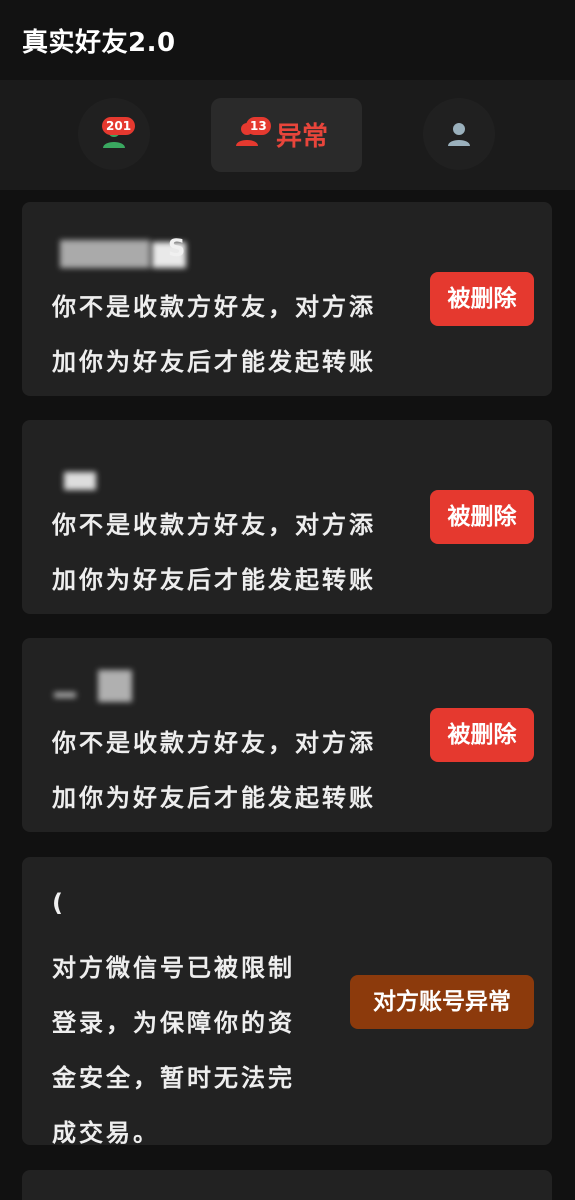 This screenshot has height=1200, width=575. I want to click on tab-profile, so click(459, 134).